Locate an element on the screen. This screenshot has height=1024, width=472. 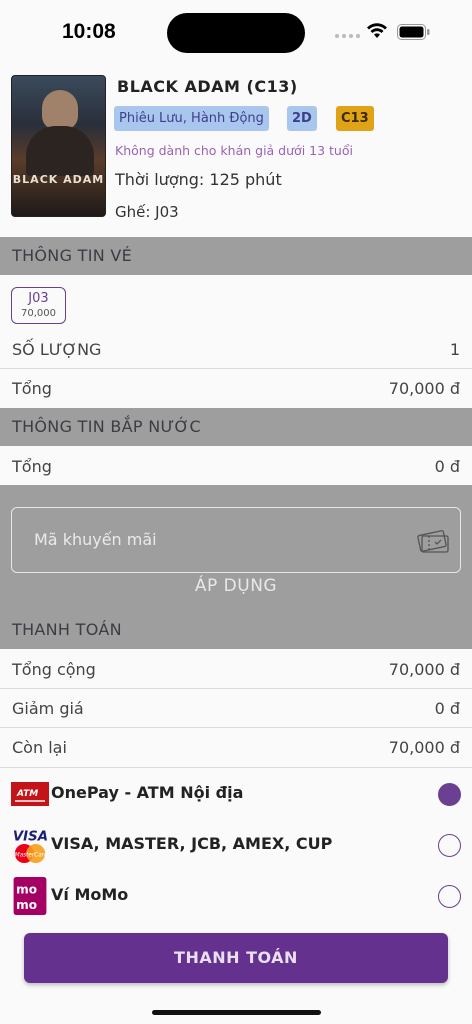
snack-section-header: THÔNG TIN BẮP NƯỚC is located at coordinates (236, 427).